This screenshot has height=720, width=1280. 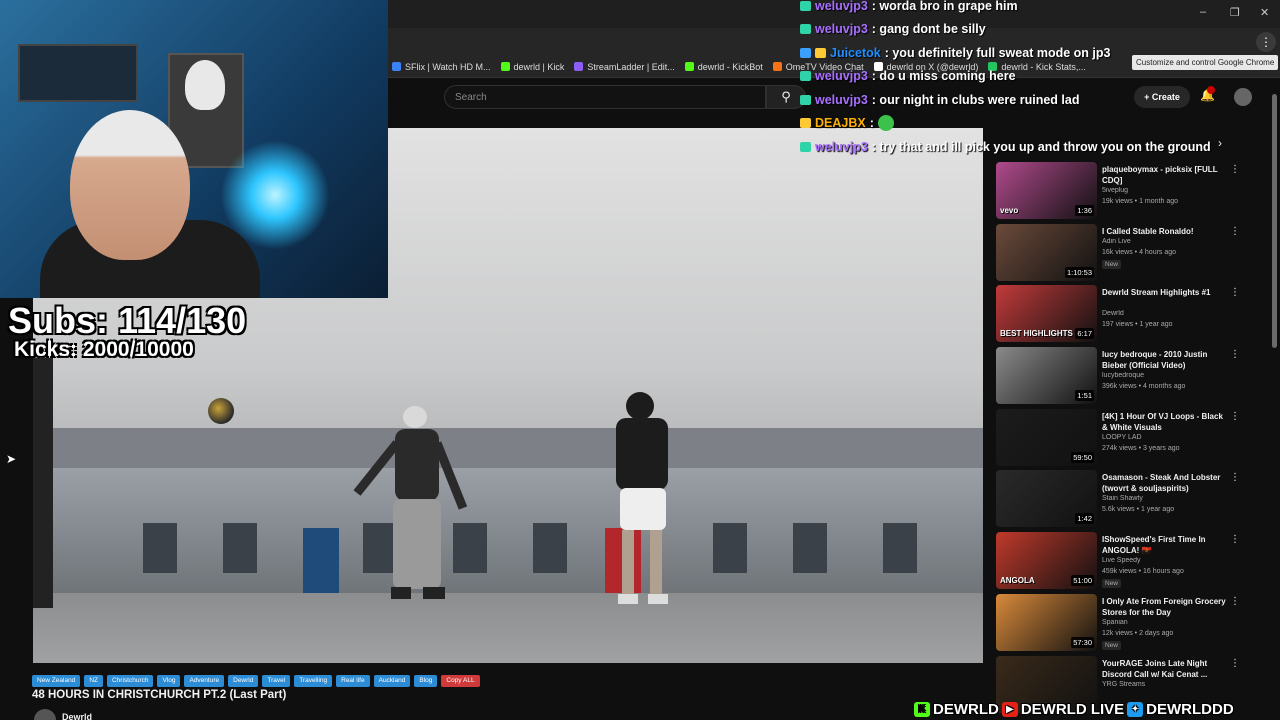 I want to click on recommended-video-title: Dewrld Stream Highlights #1, so click(x=1164, y=292).